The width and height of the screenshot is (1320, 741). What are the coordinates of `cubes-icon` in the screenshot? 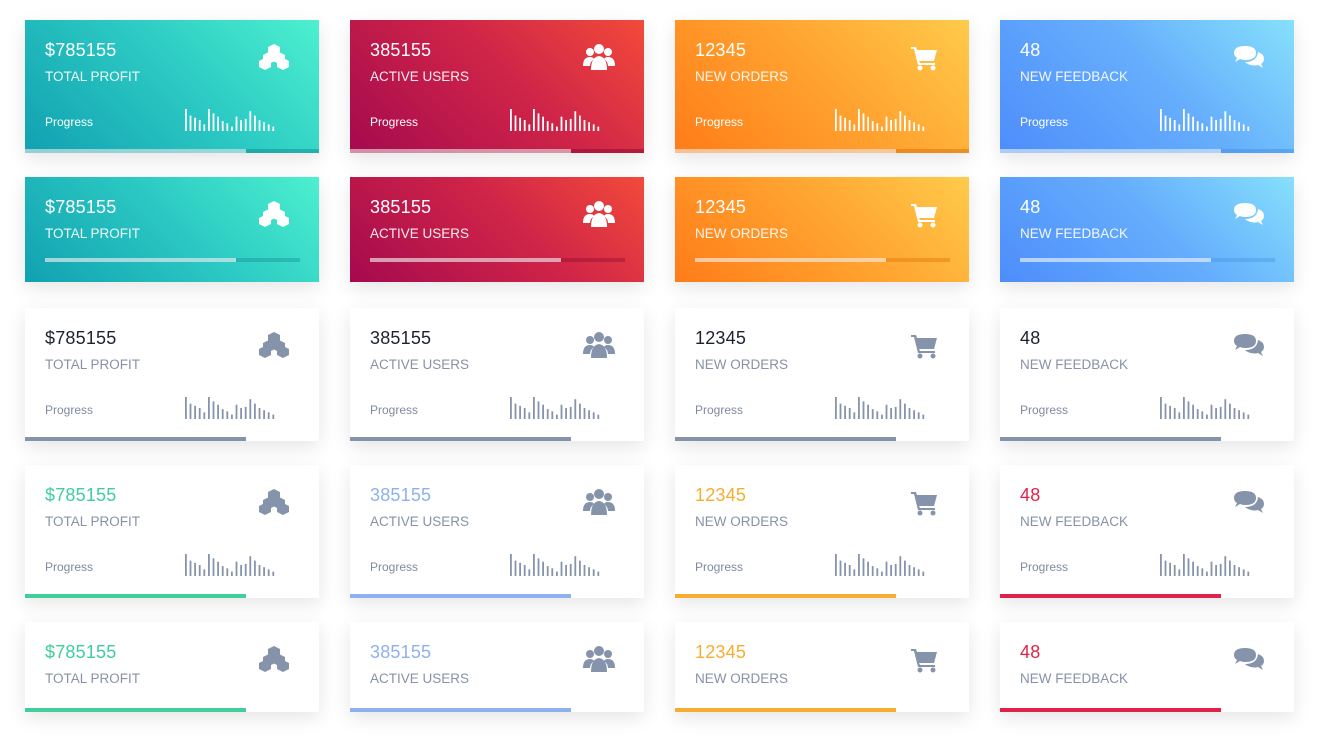 It's located at (274, 57).